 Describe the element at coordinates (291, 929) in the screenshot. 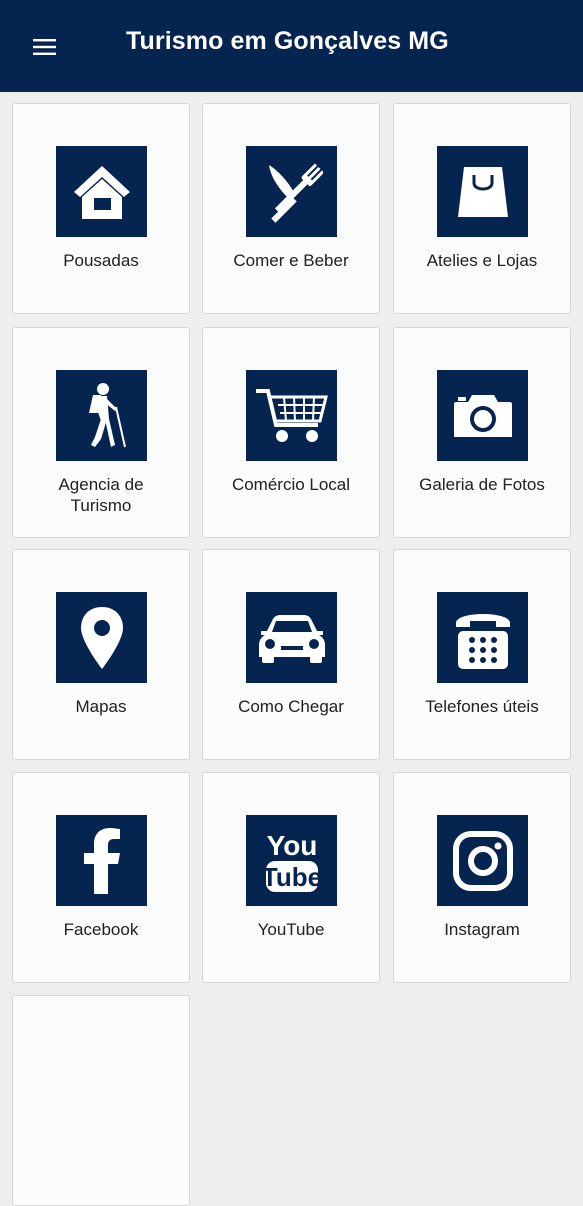

I see `tile-label: YouTube` at that location.